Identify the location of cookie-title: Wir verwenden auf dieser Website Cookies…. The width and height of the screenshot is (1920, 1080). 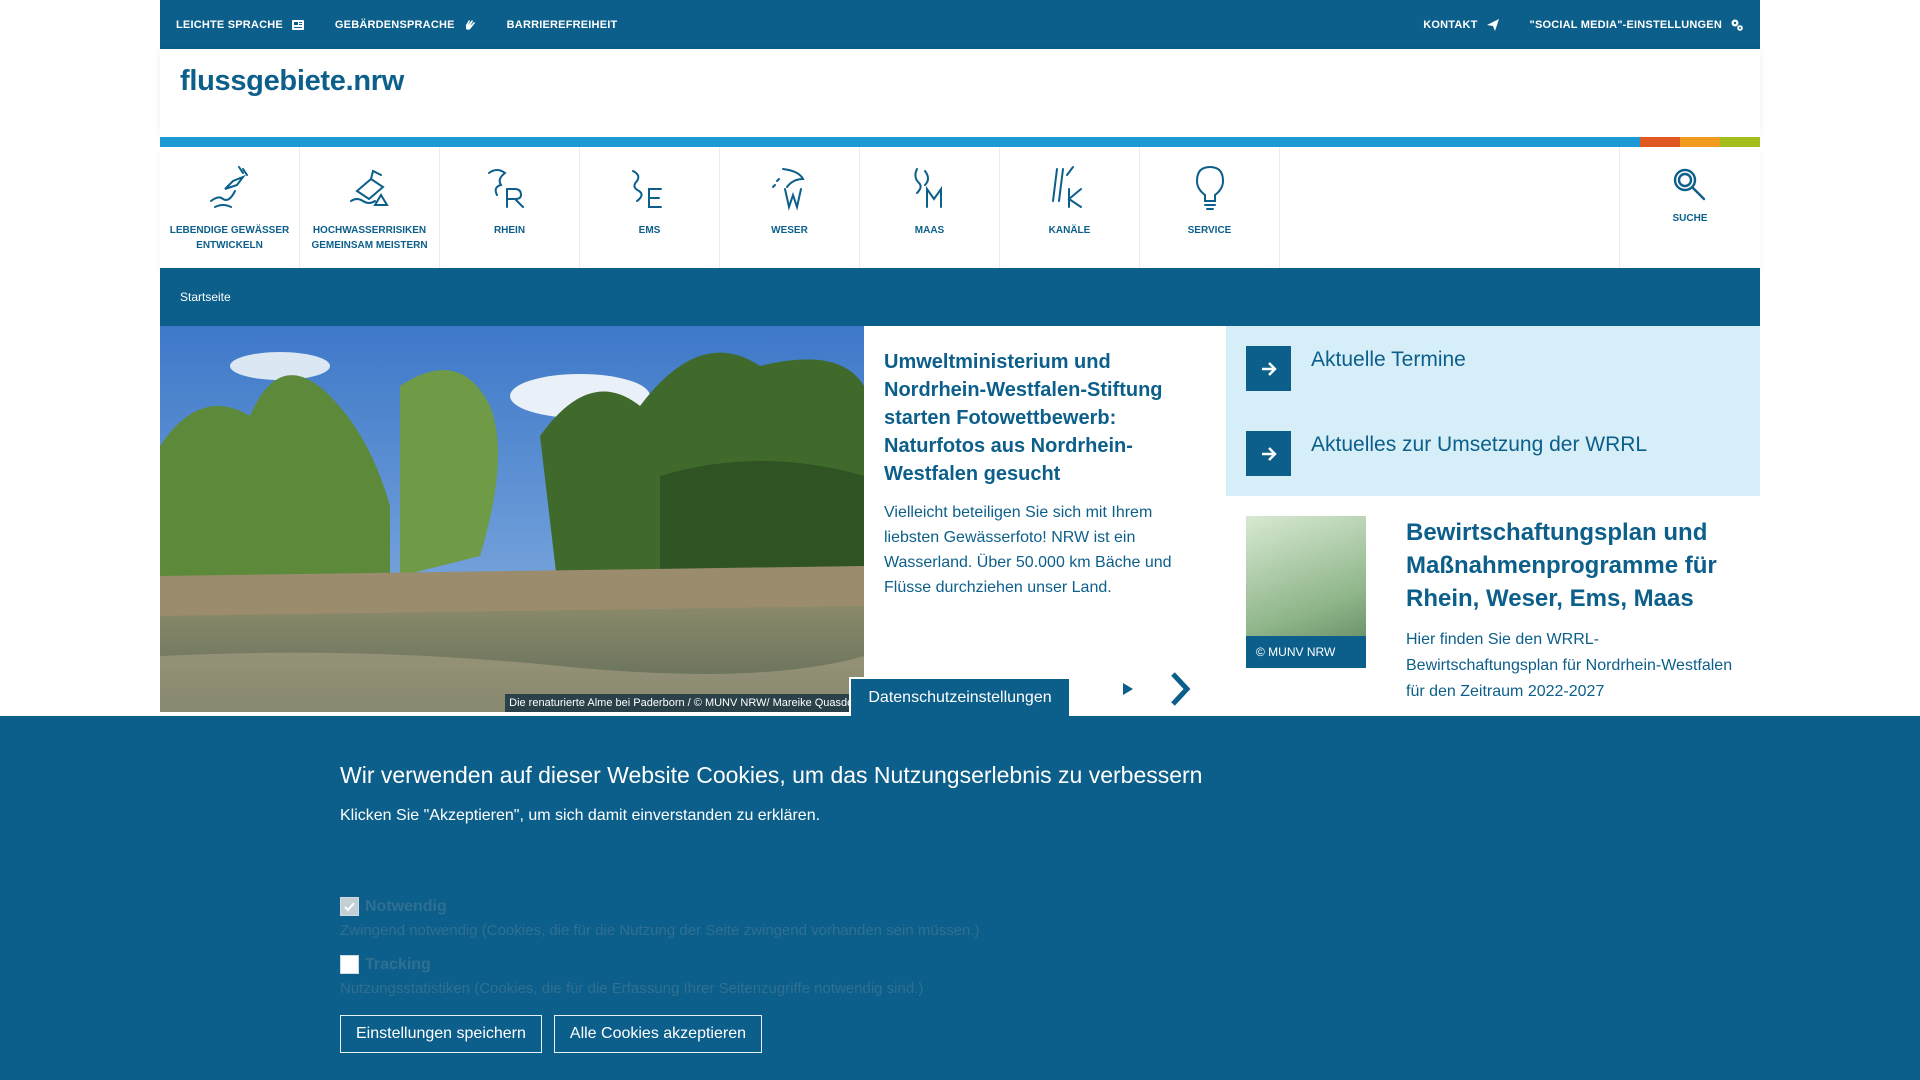
(771, 775).